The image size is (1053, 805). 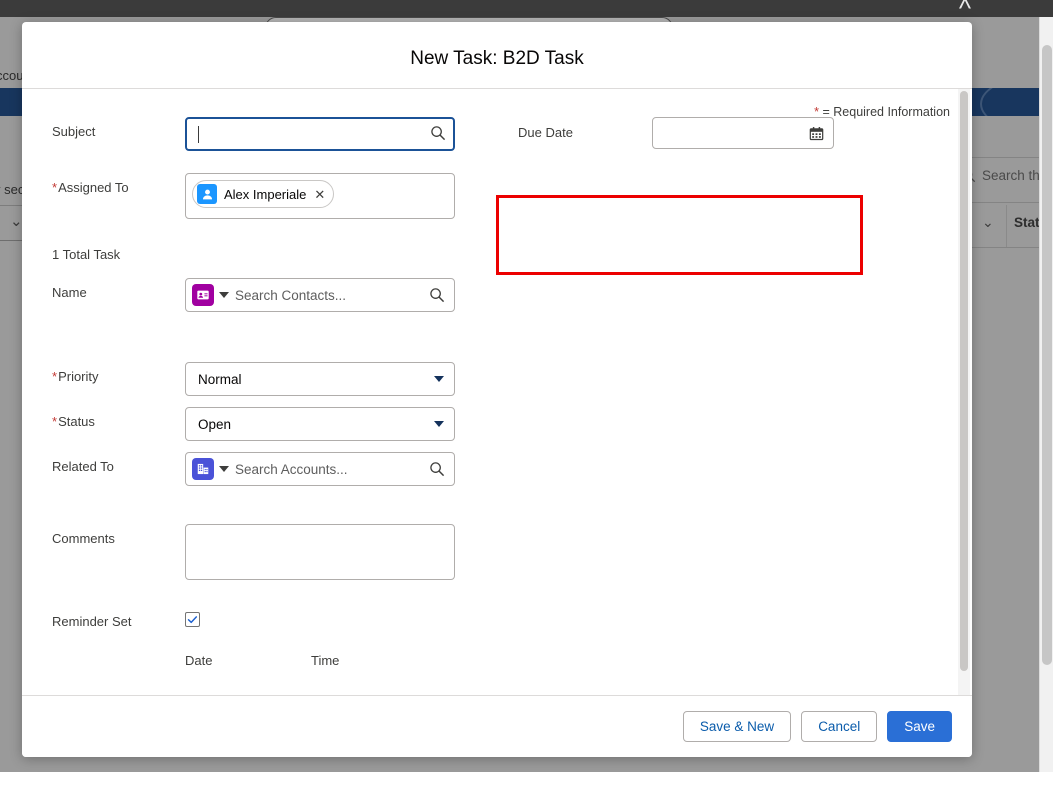 What do you see at coordinates (93, 187) in the screenshot?
I see `assigned-to-label-text: Assigned To` at bounding box center [93, 187].